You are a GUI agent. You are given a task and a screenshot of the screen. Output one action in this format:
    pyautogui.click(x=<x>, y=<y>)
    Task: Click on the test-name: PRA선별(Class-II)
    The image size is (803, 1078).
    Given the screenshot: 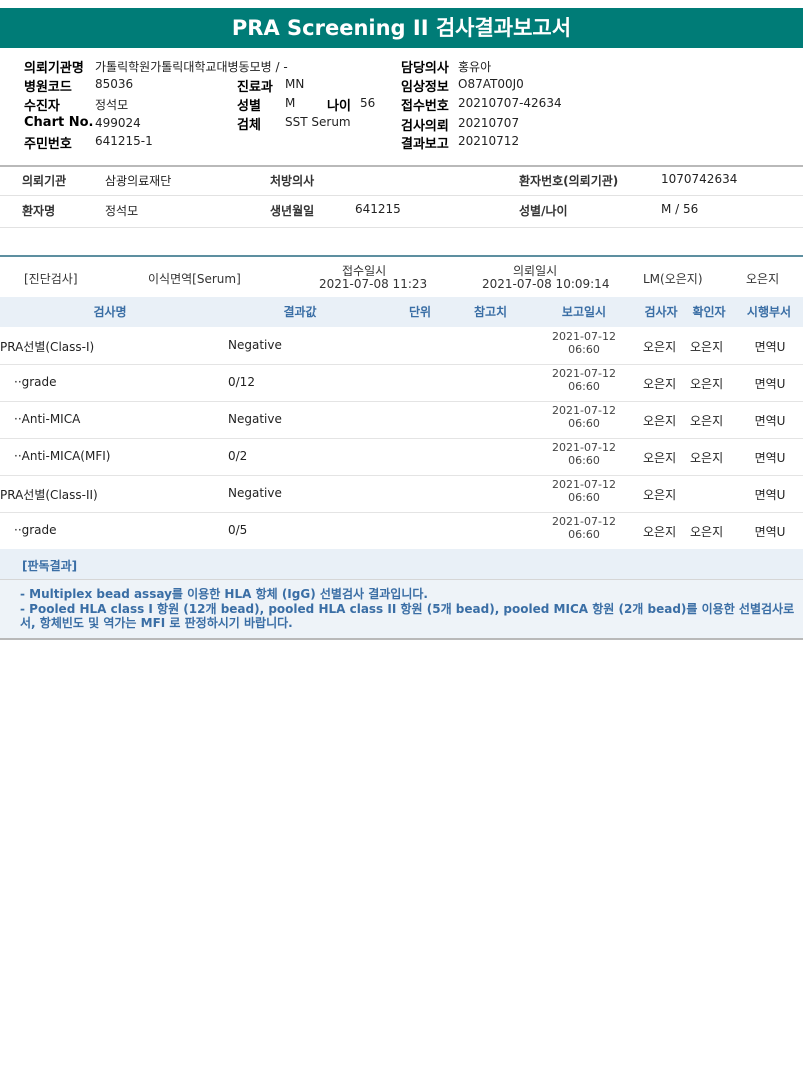 What is the action you would take?
    pyautogui.click(x=49, y=495)
    